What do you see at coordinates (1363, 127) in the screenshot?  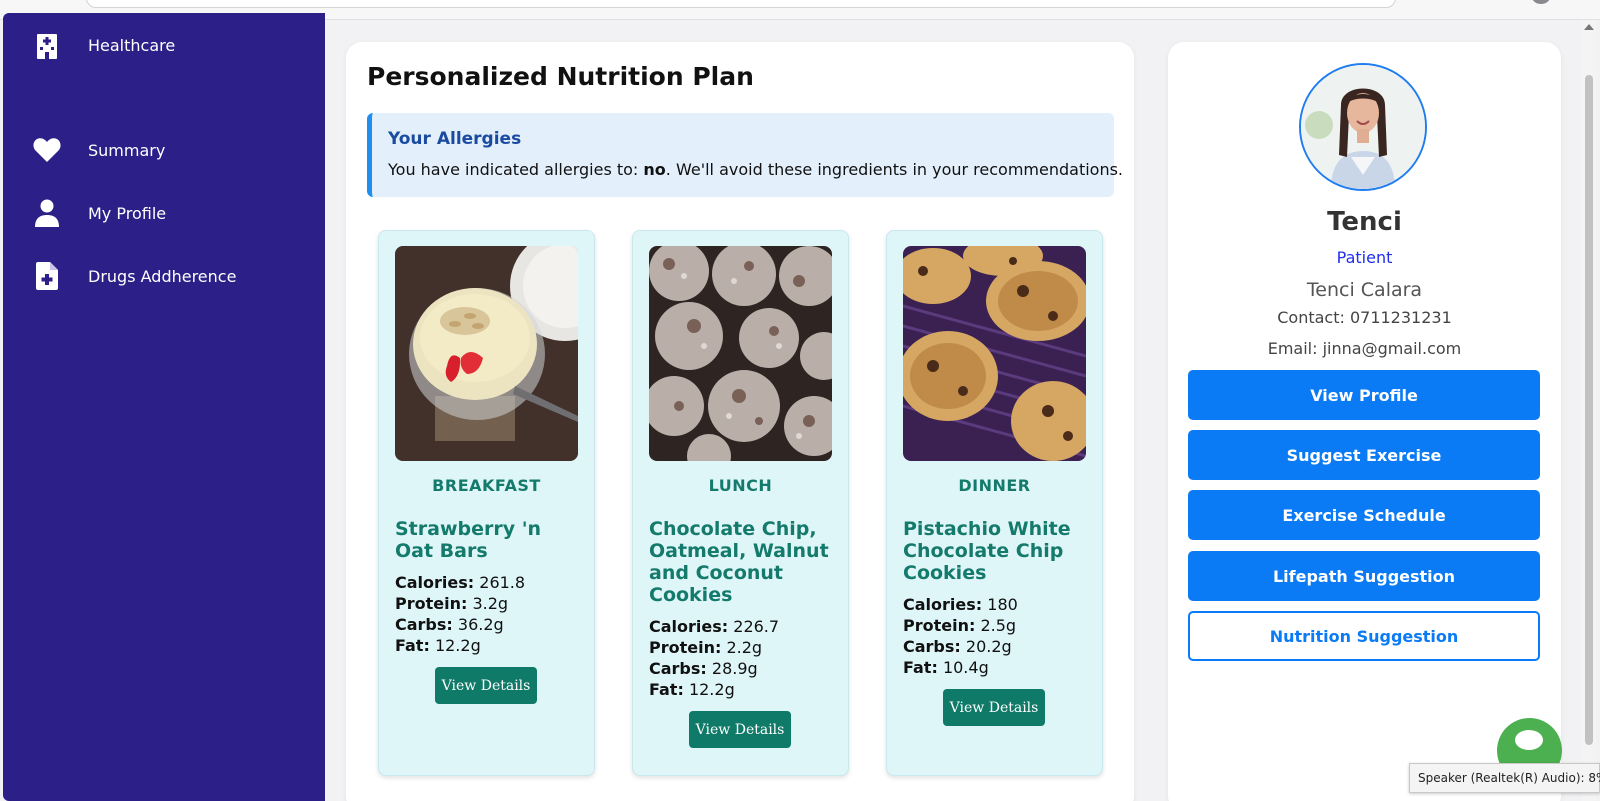 I see `avatar` at bounding box center [1363, 127].